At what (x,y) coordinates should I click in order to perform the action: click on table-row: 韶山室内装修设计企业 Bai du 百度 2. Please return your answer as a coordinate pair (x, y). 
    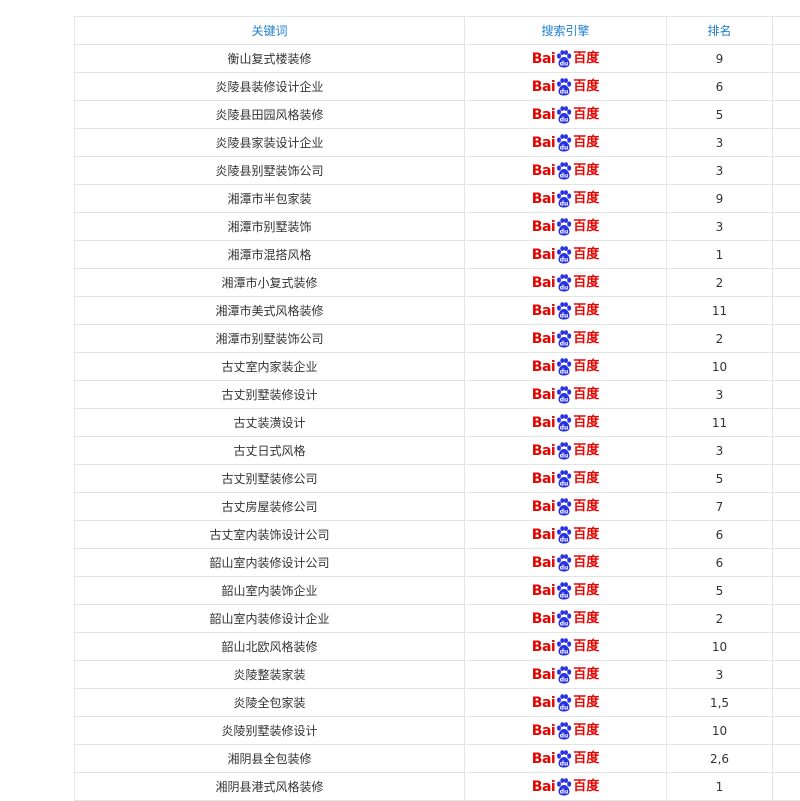
    Looking at the image, I should click on (437, 619).